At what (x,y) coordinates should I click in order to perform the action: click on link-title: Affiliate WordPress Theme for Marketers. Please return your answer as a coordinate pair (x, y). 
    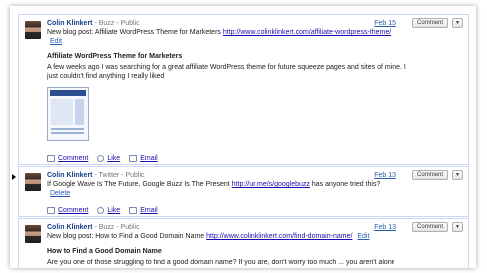
    Looking at the image, I should click on (220, 56).